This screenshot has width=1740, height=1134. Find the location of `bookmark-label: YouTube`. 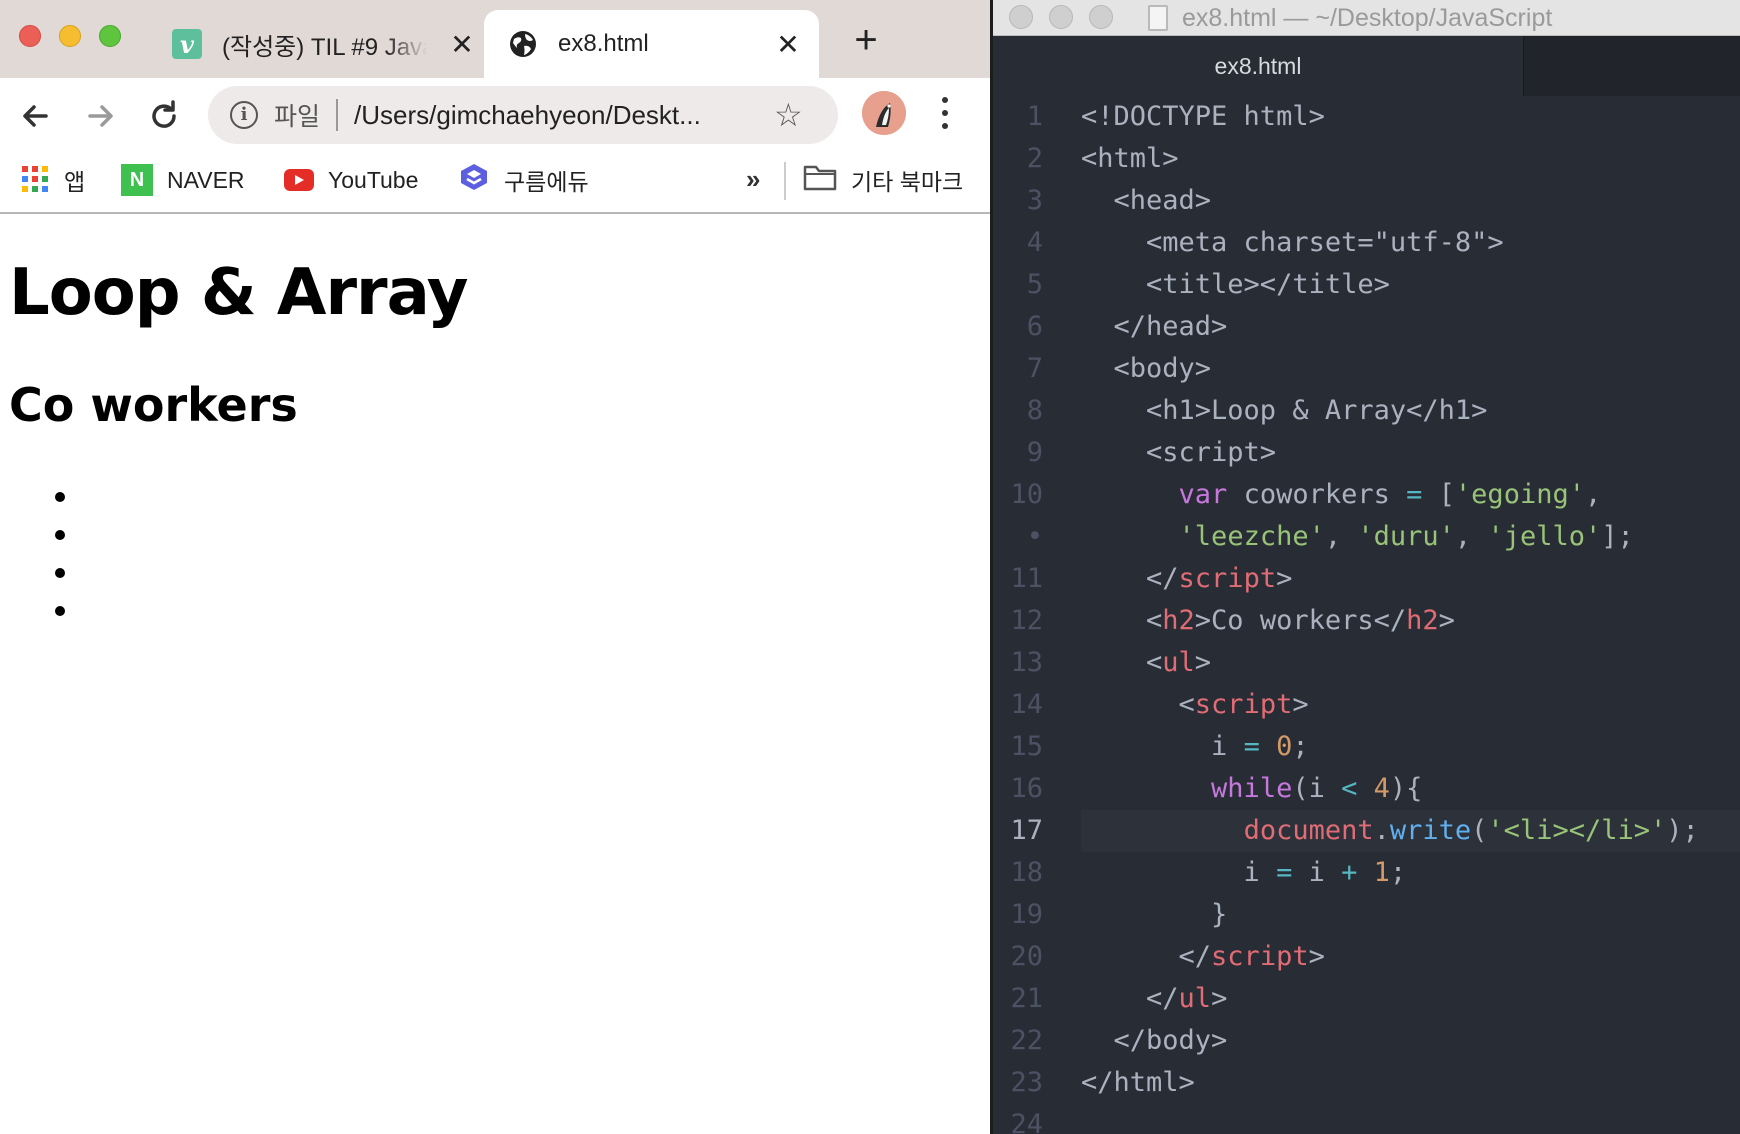

bookmark-label: YouTube is located at coordinates (373, 179).